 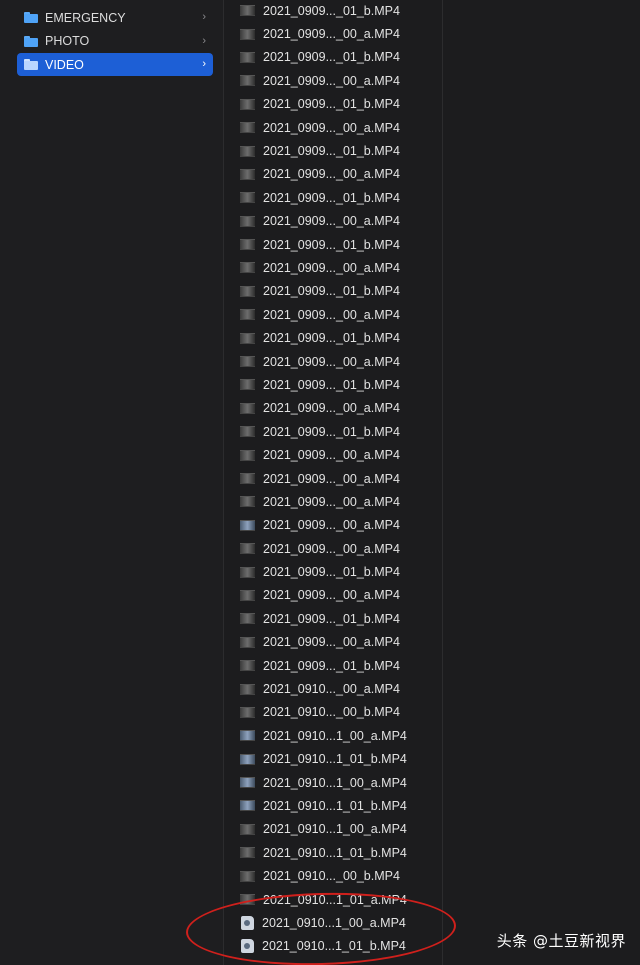 I want to click on folder-item-photo: PHOTO ›, so click(x=115, y=41).